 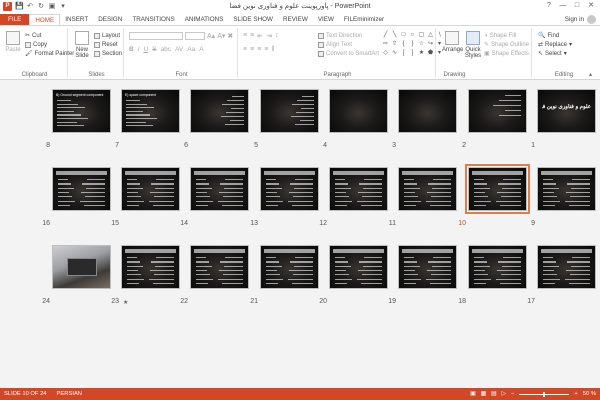 I want to click on align-center-icon: ≡, so click(x=252, y=49).